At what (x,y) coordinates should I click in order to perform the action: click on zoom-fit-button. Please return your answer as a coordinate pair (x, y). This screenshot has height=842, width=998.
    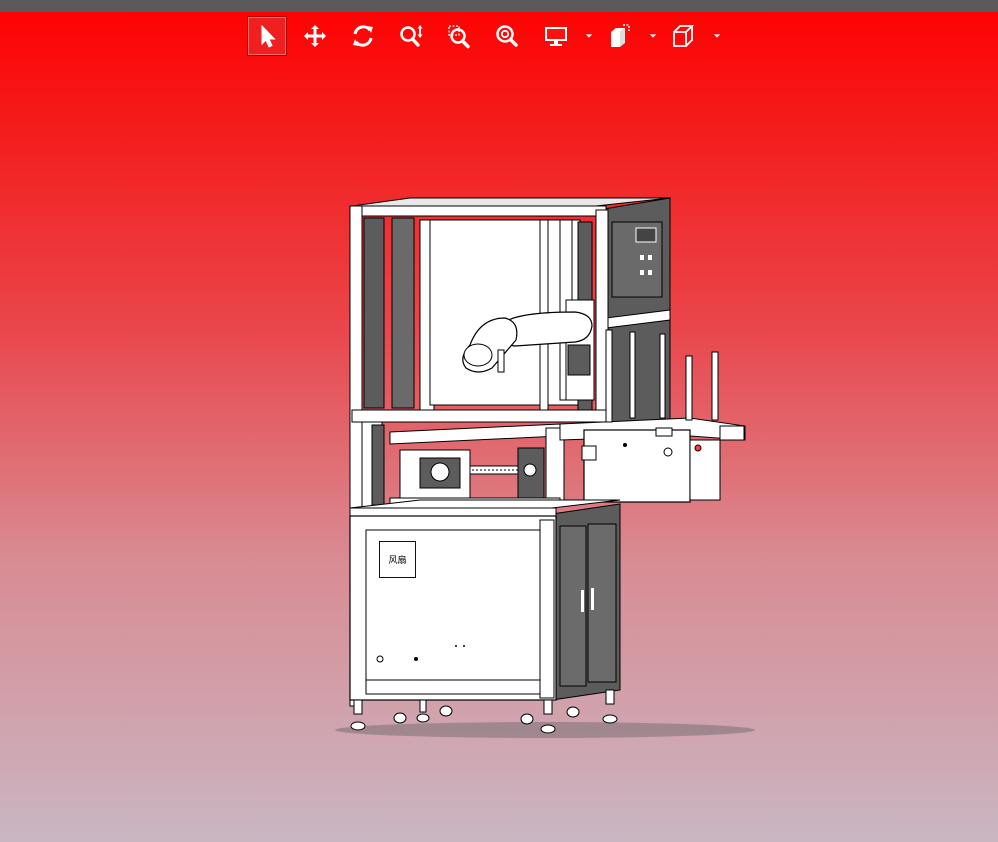
    Looking at the image, I should click on (507, 36).